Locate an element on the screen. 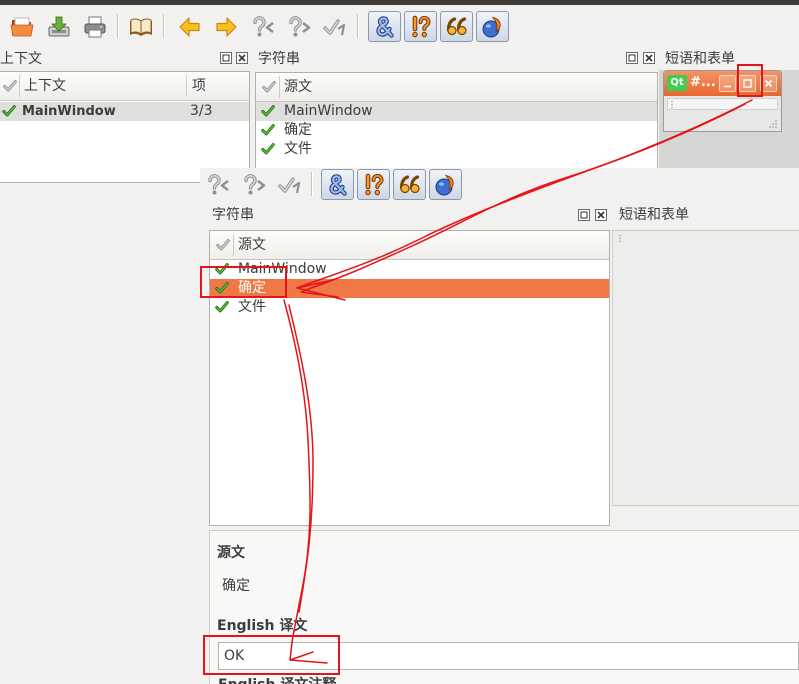 This screenshot has height=684, width=799. save-icon is located at coordinates (59, 26).